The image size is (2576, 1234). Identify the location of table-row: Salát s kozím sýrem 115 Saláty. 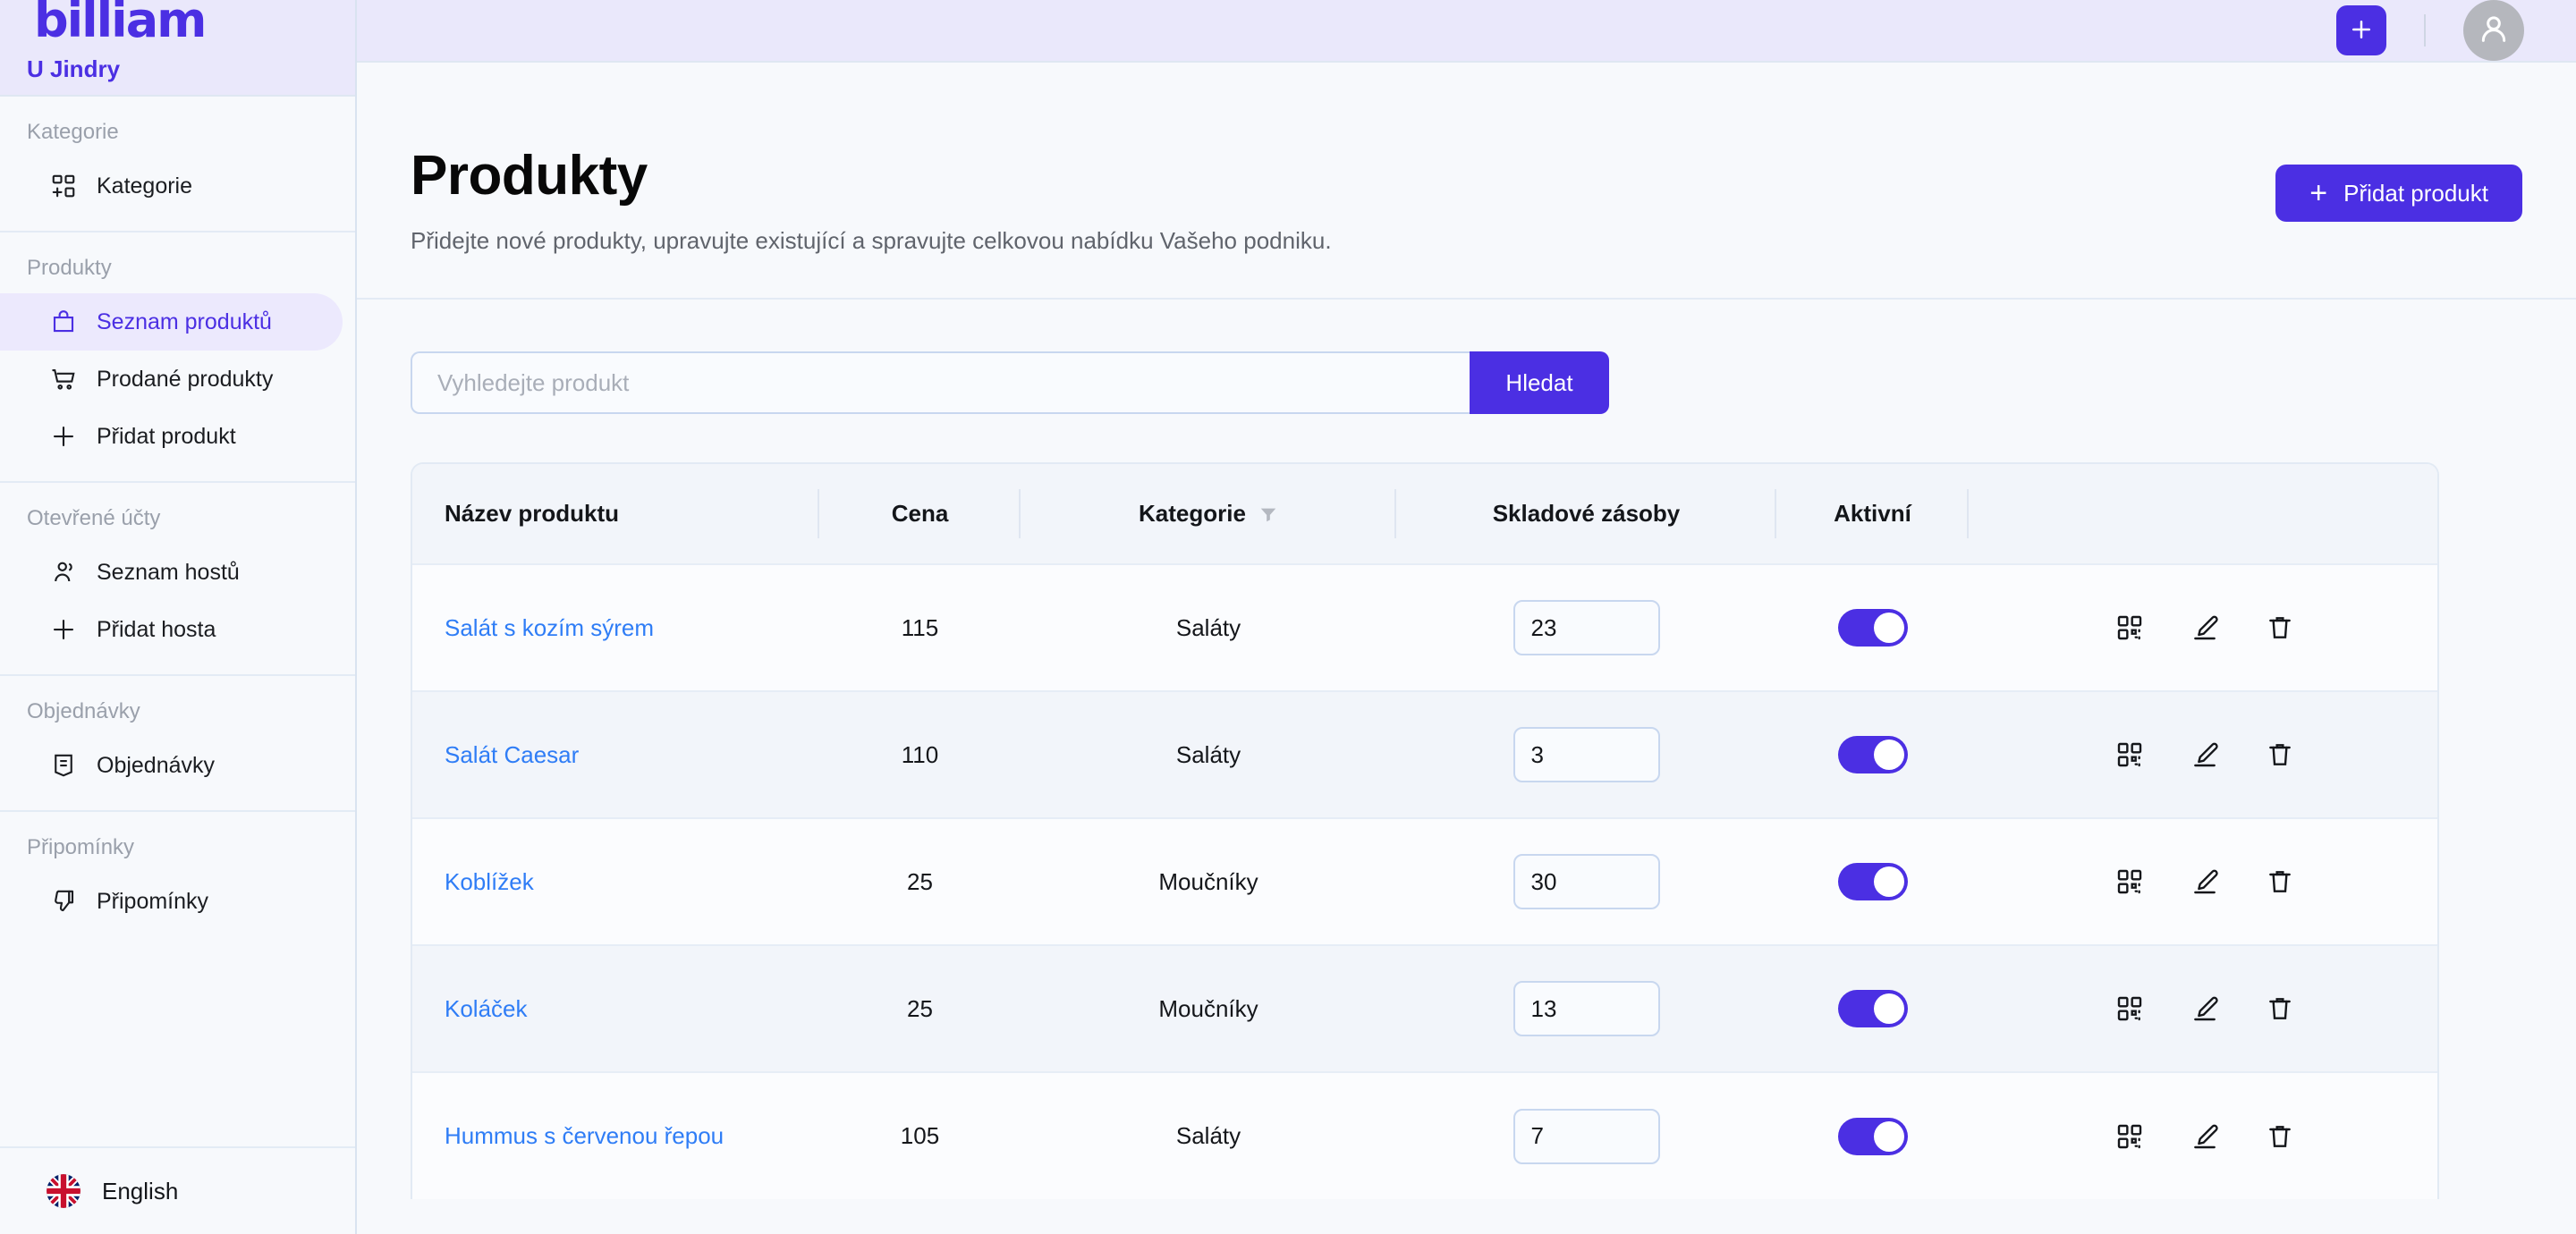
(1424, 627).